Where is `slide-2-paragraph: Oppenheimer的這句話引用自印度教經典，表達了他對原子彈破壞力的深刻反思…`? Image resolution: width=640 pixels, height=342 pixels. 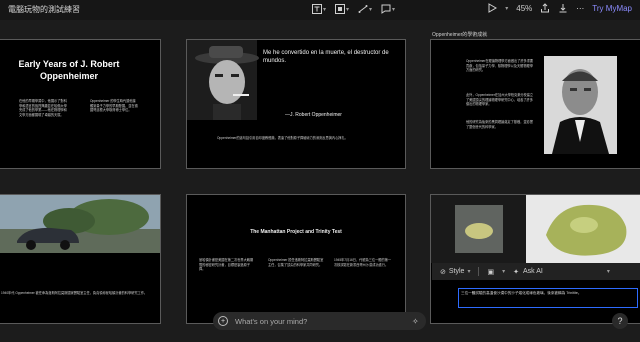 slide-2-paragraph: Oppenheimer的這句話引用自印度教經典，表達了他對原子彈破壞力的深刻反思… is located at coordinates (282, 138).